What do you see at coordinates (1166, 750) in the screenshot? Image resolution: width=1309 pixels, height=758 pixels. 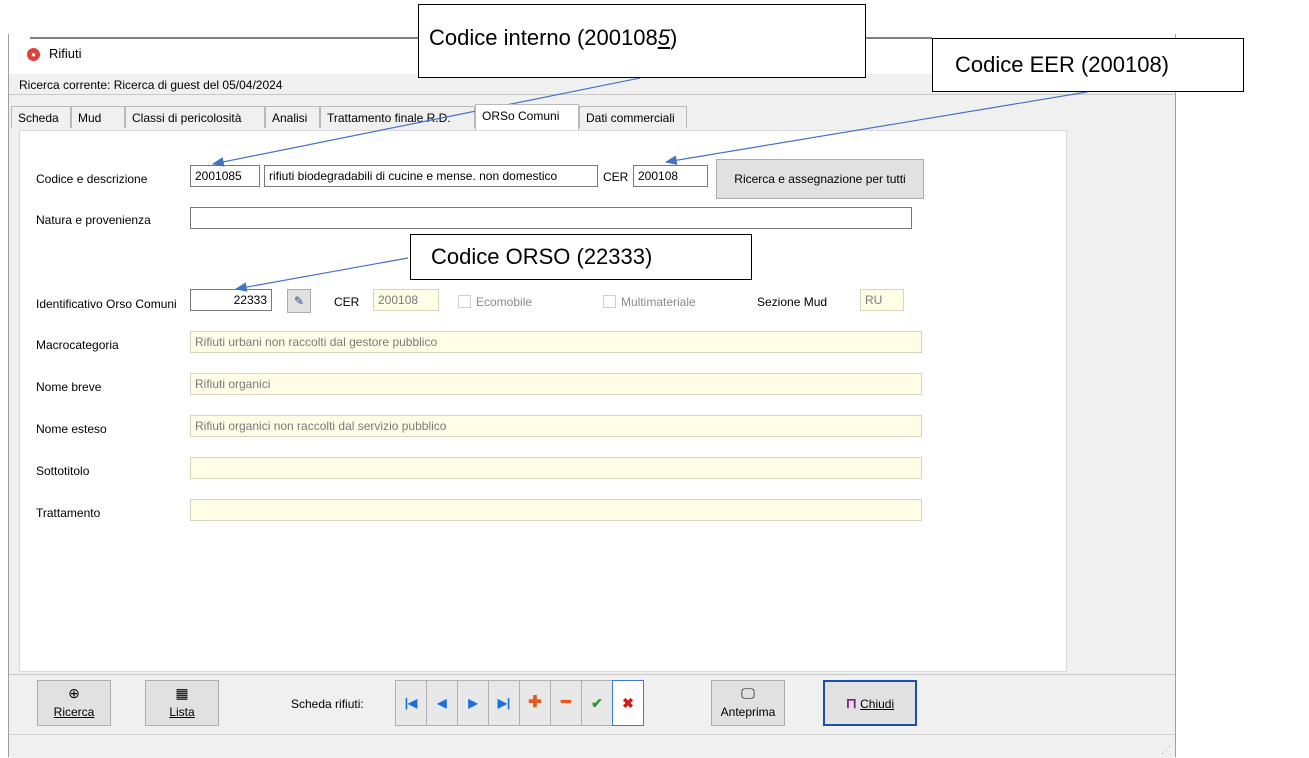 I see `resize-grip-icon: ⋰` at bounding box center [1166, 750].